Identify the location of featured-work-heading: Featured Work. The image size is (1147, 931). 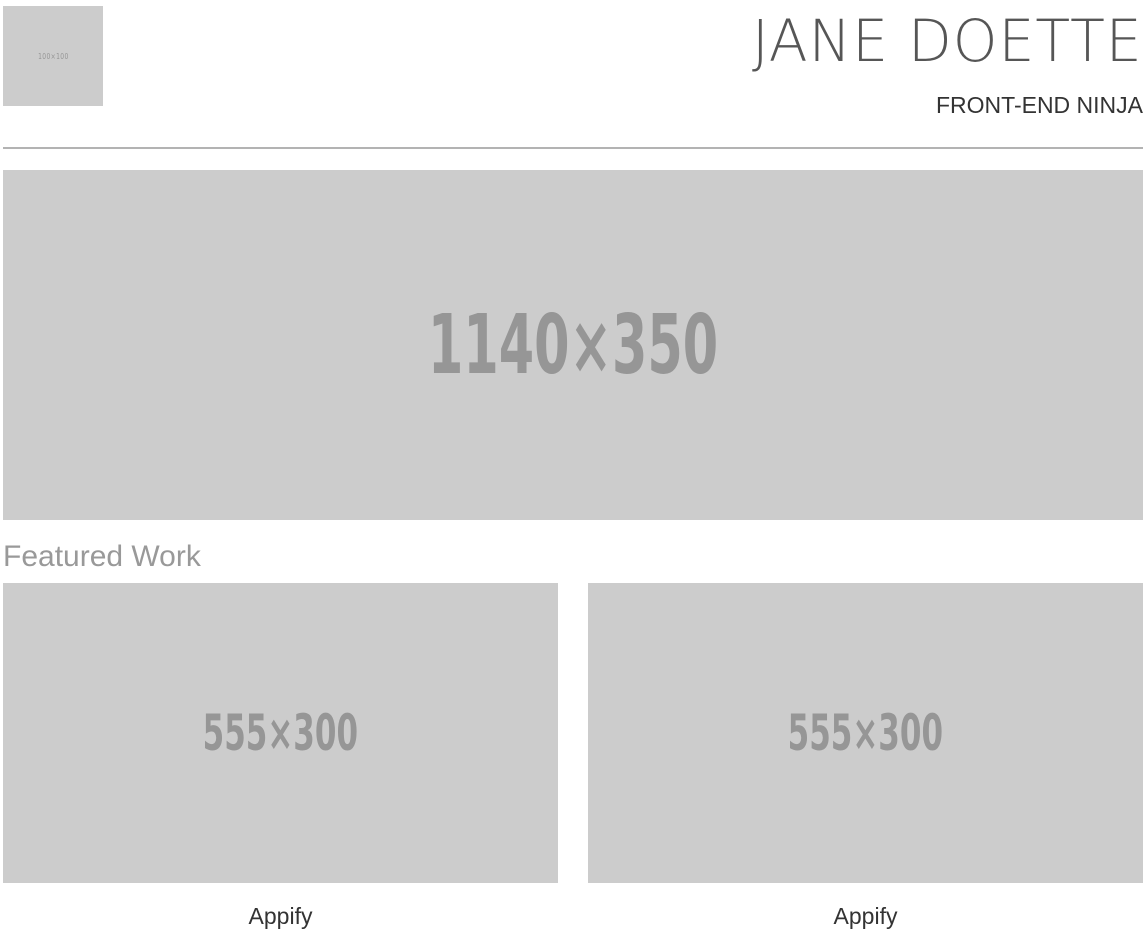
(102, 556).